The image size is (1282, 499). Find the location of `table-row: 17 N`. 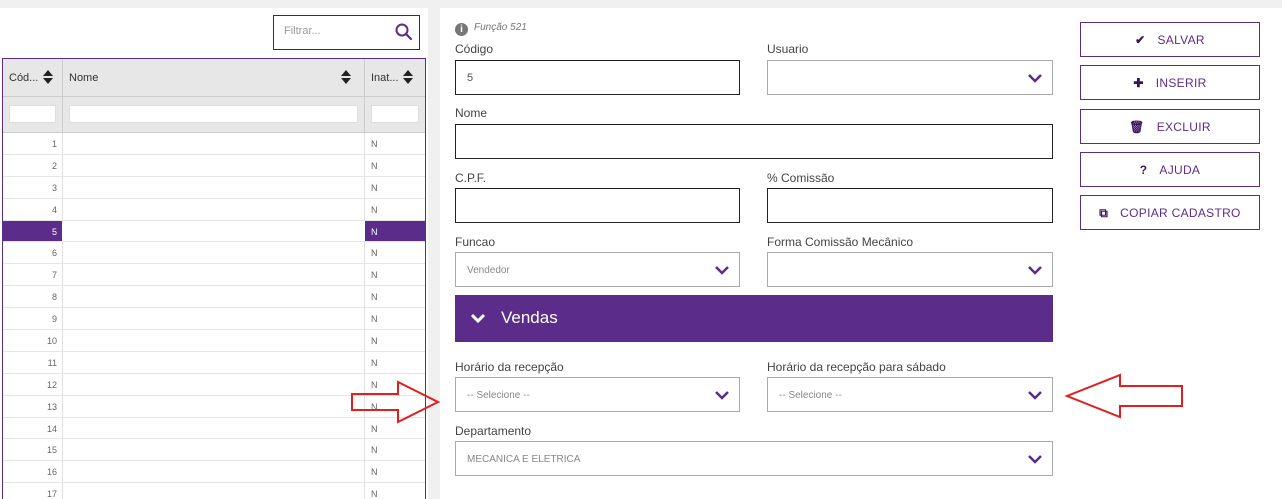

table-row: 17 N is located at coordinates (214, 491).